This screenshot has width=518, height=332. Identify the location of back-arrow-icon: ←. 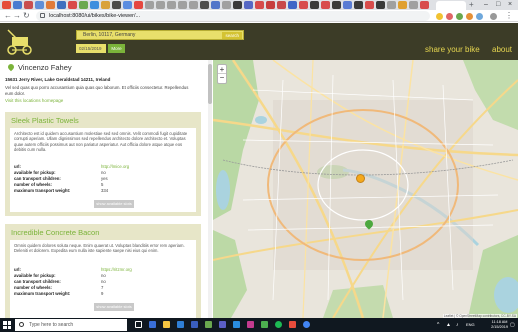
(8, 16).